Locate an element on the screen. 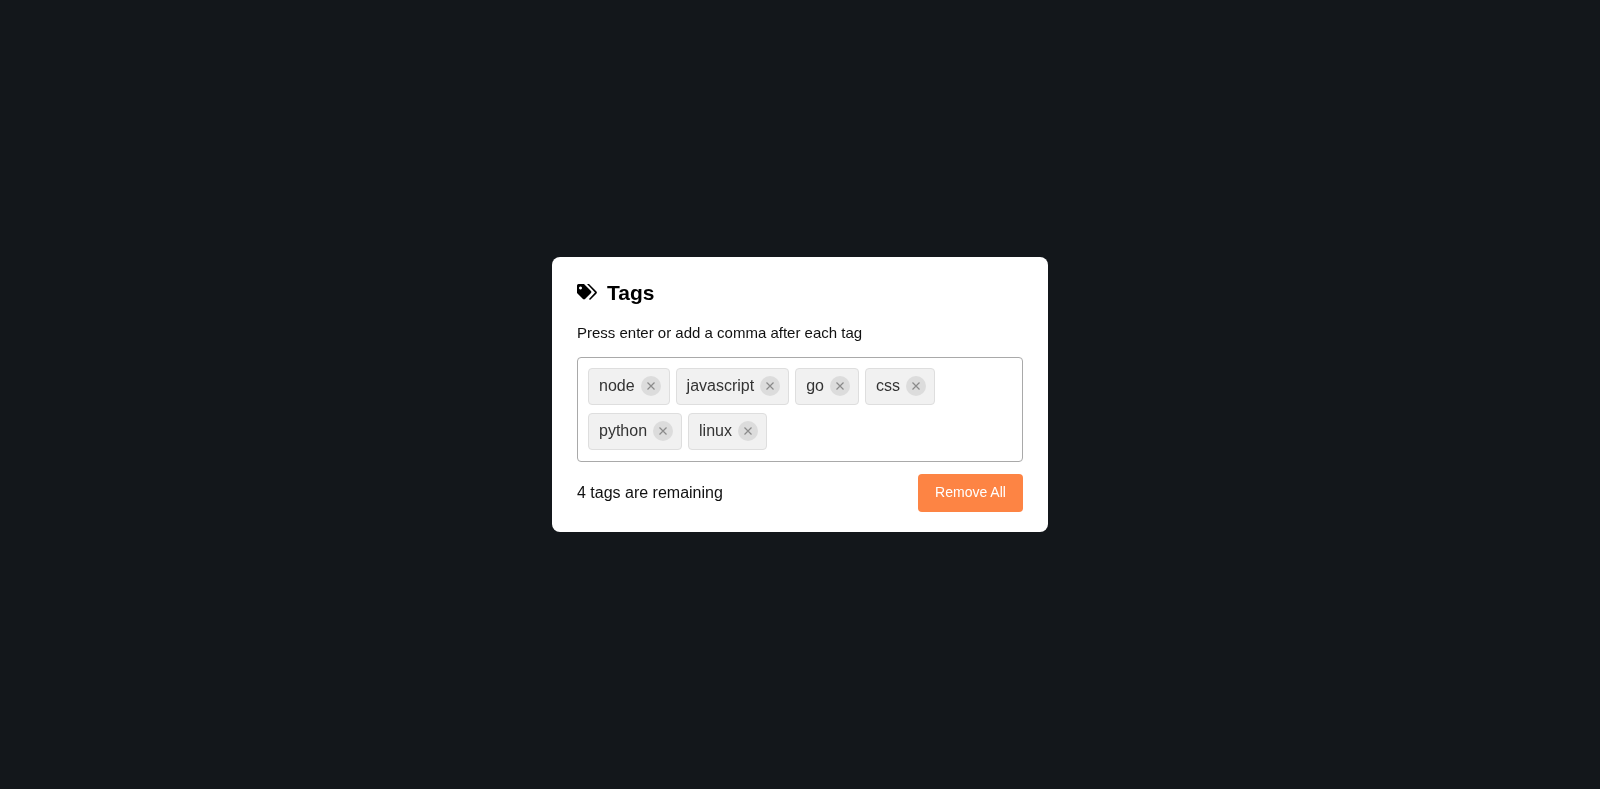 The width and height of the screenshot is (1600, 789). tag-label: javascript is located at coordinates (720, 386).